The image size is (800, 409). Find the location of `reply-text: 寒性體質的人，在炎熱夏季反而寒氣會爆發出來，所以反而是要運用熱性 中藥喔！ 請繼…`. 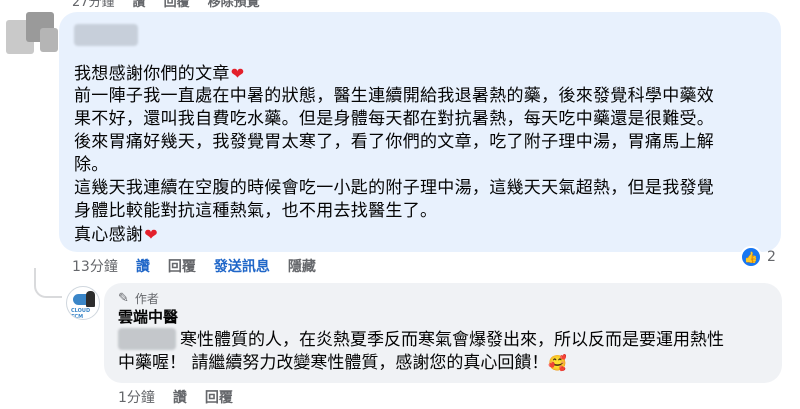

reply-text: 寒性體質的人，在炎熱夏季反而寒氣會爆發出來，所以反而是要運用熱性 中藥喔！ 請繼… is located at coordinates (421, 351).